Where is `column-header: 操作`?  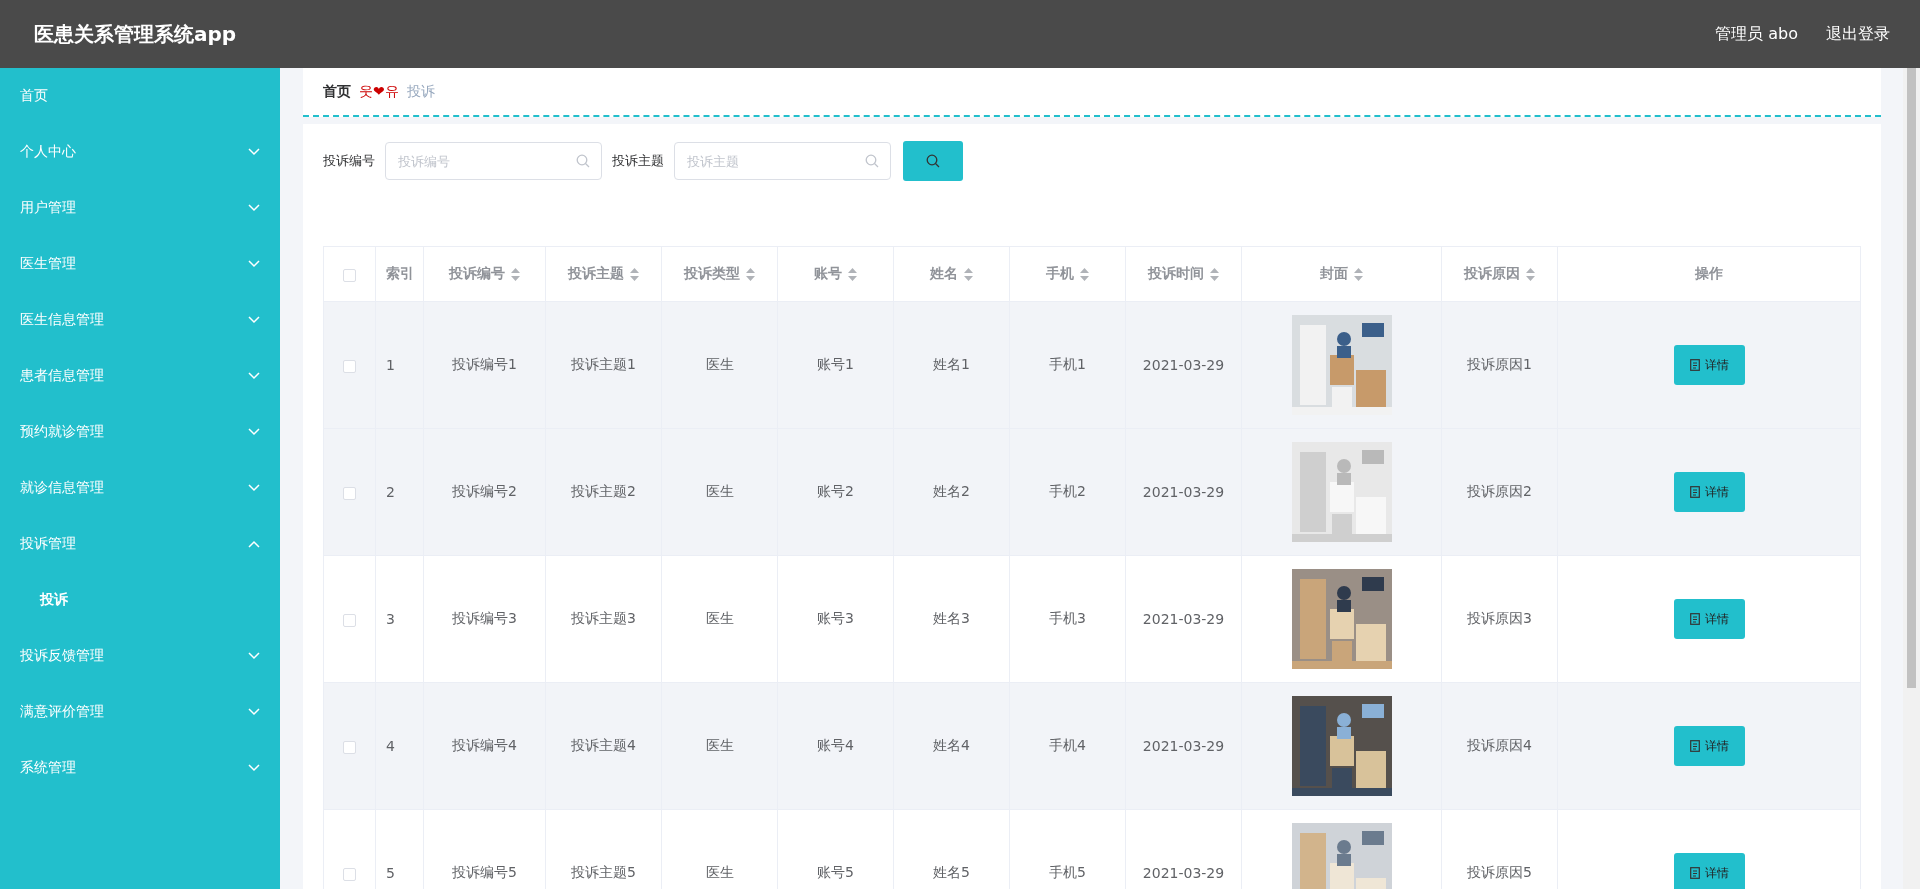
column-header: 操作 is located at coordinates (1709, 274).